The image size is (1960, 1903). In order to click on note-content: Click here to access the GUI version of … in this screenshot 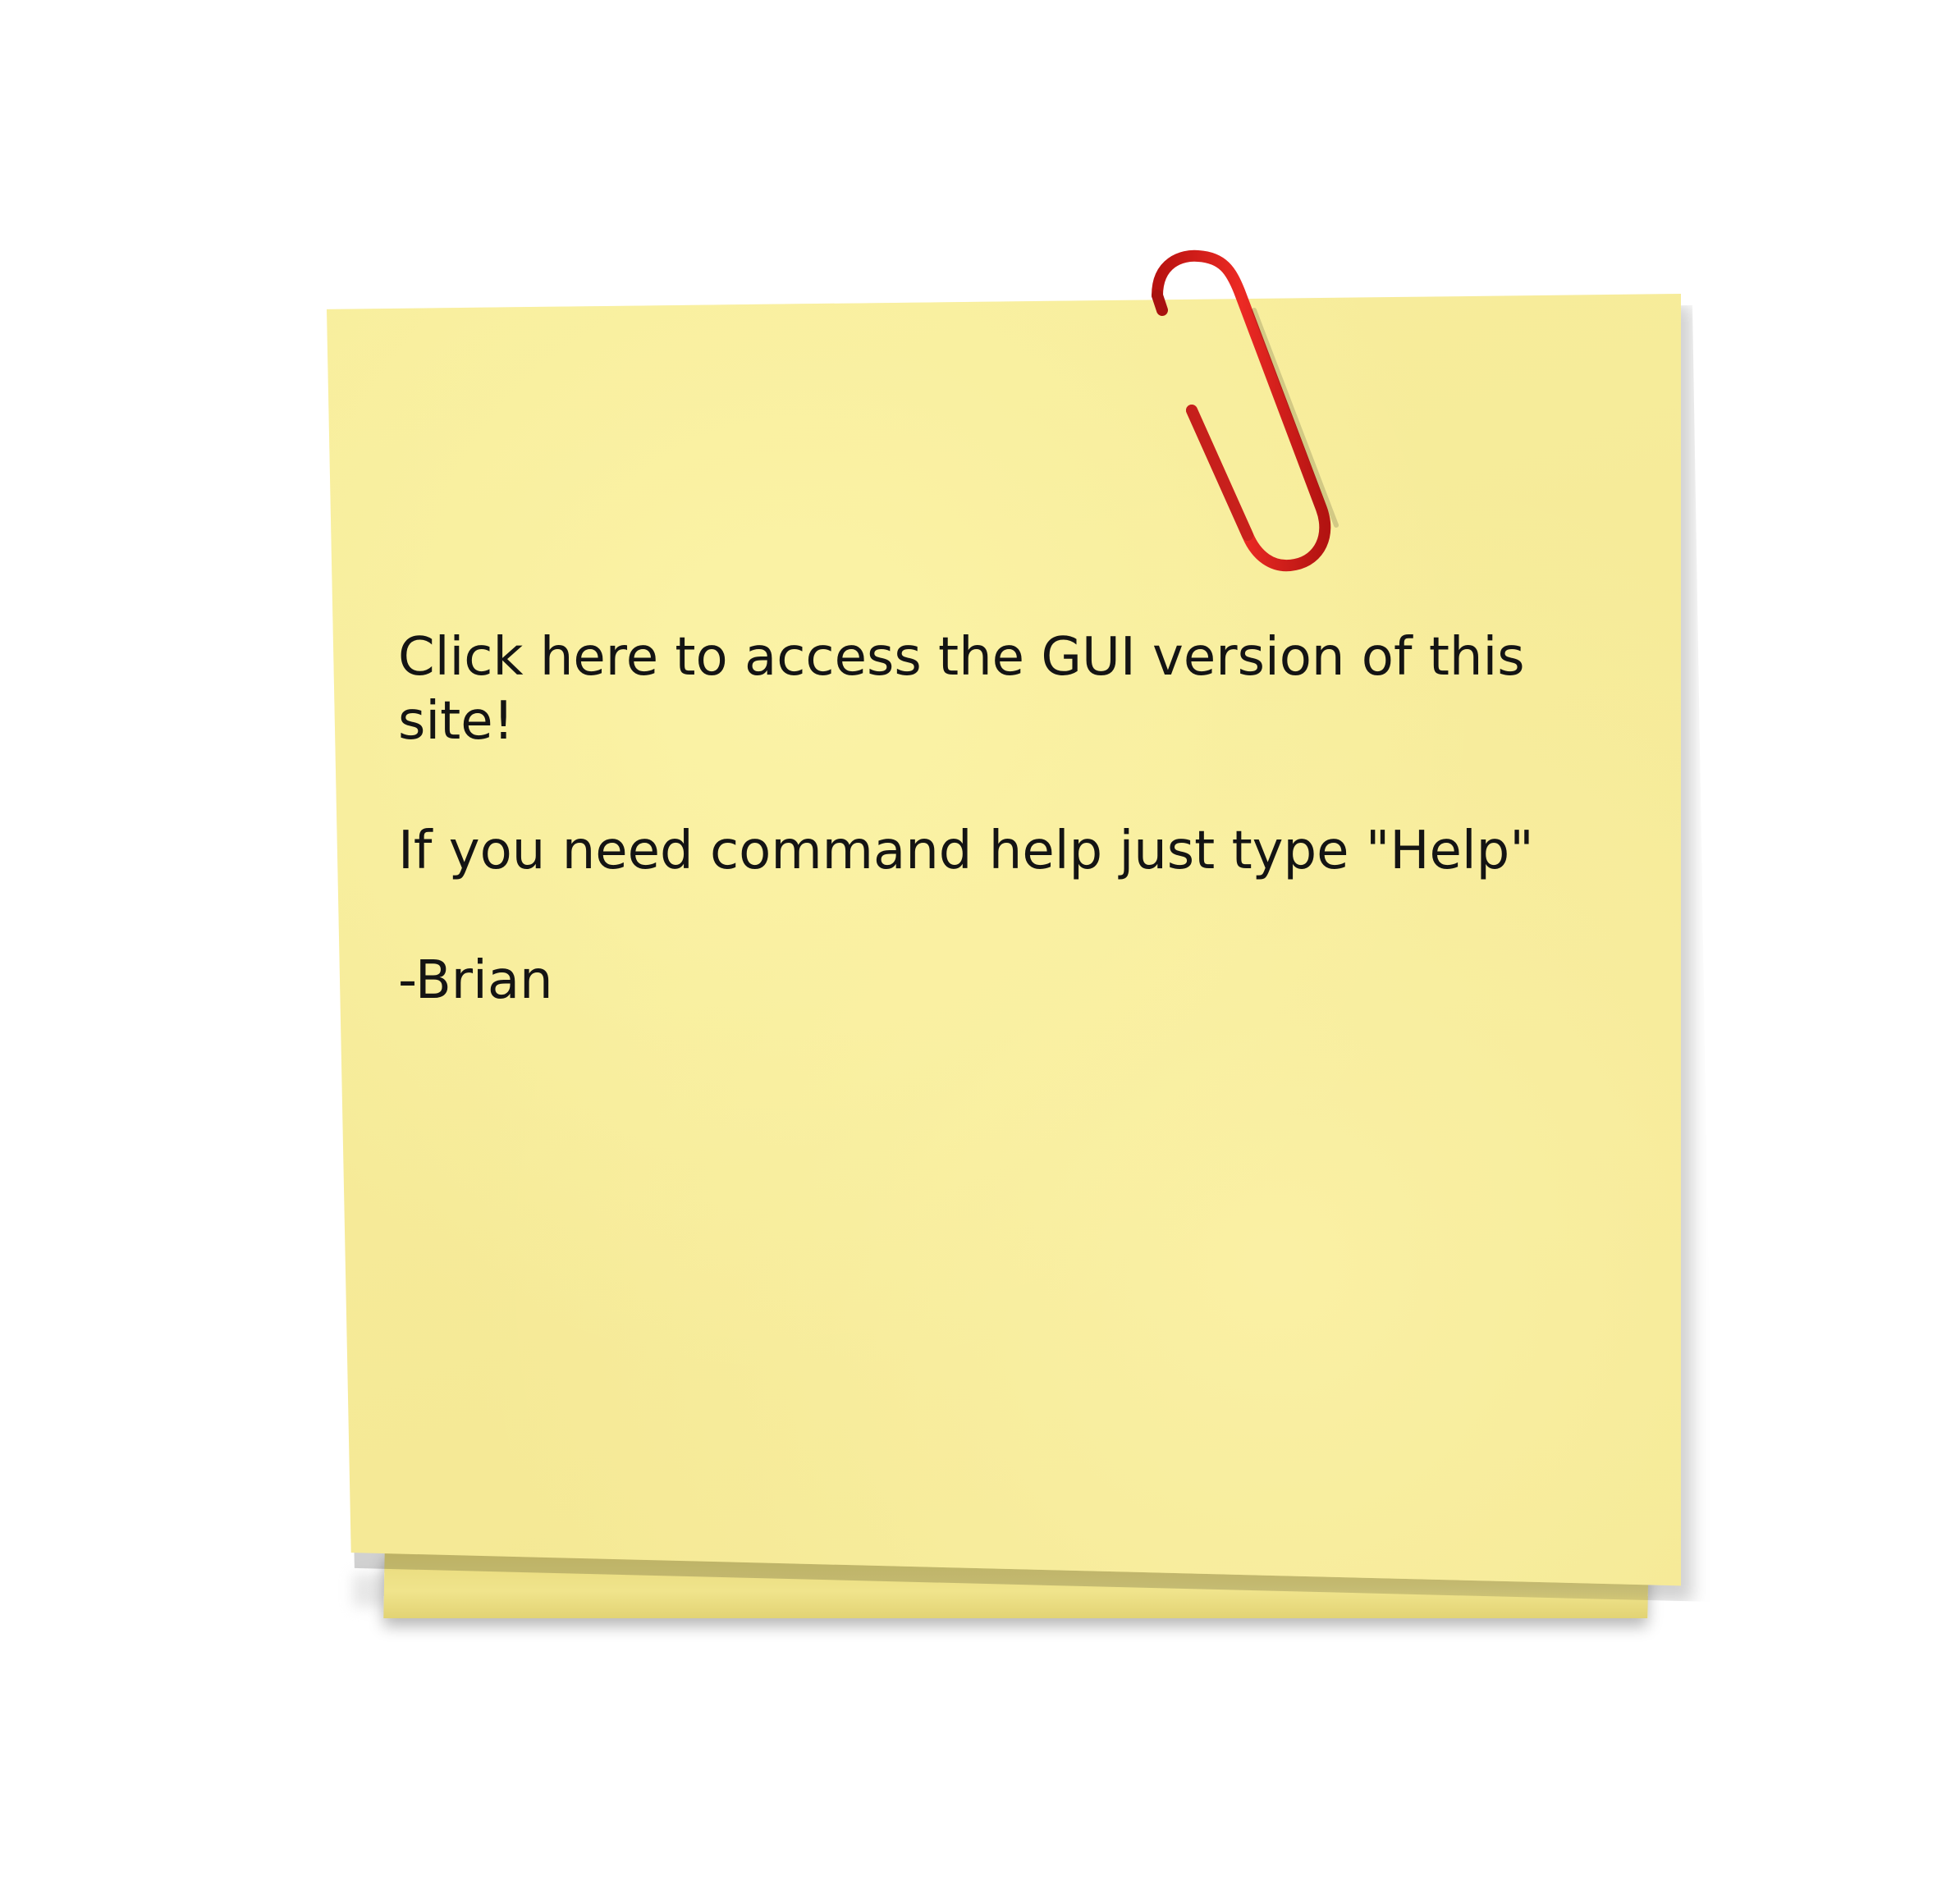, I will do `click(981, 852)`.